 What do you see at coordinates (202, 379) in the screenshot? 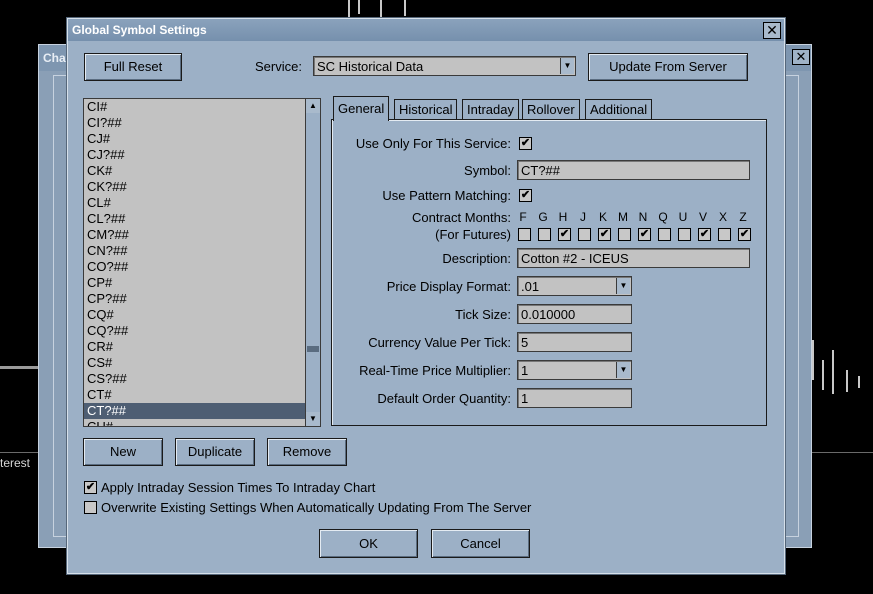
I see `list-item: CS?##` at bounding box center [202, 379].